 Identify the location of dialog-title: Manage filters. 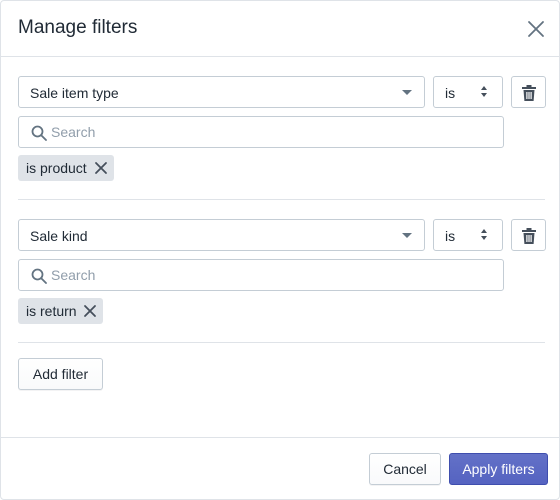
(78, 27).